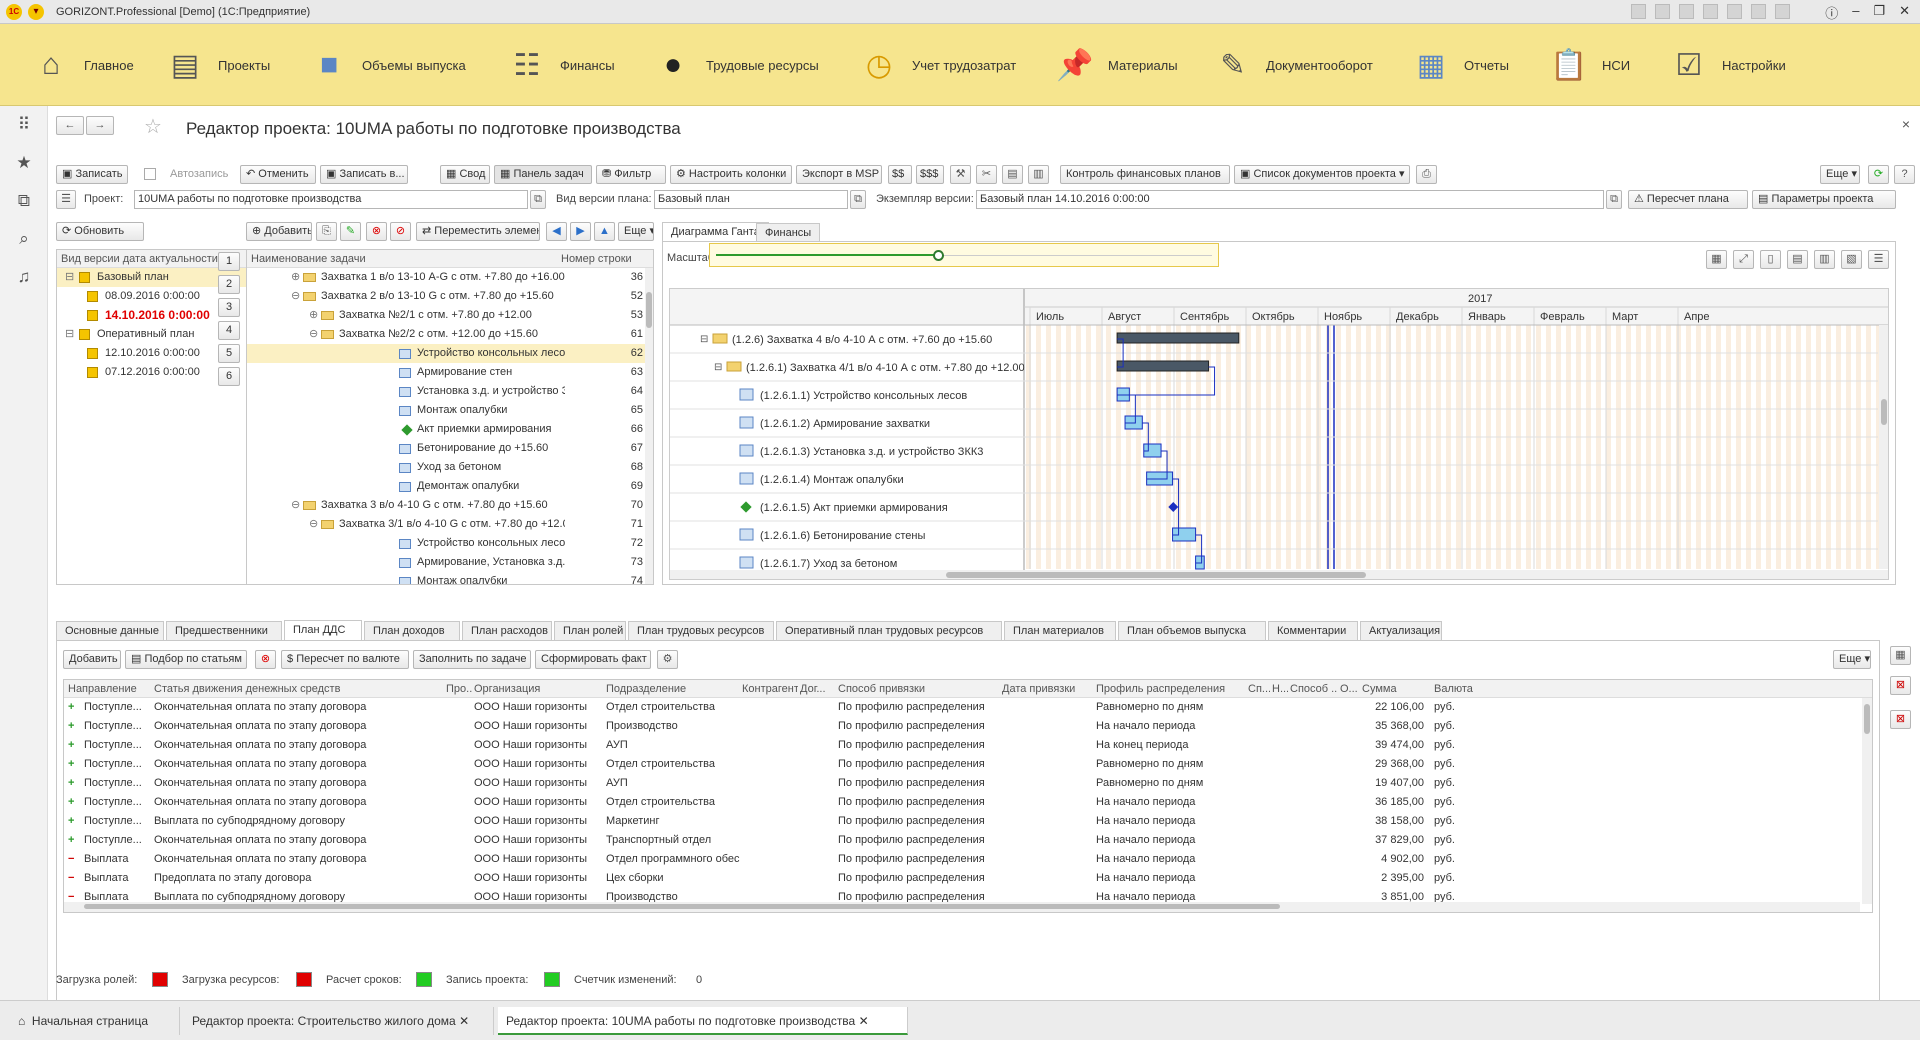 Image resolution: width=1920 pixels, height=1040 pixels. I want to click on gantt-table-icon: ▦, so click(1716, 259).